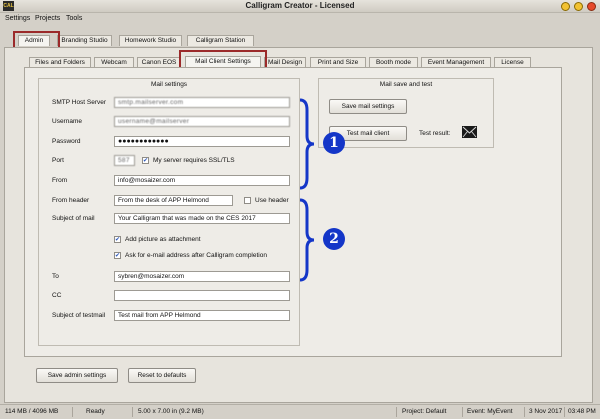 This screenshot has height=419, width=600. What do you see at coordinates (57, 295) in the screenshot?
I see `cc-label: CC` at bounding box center [57, 295].